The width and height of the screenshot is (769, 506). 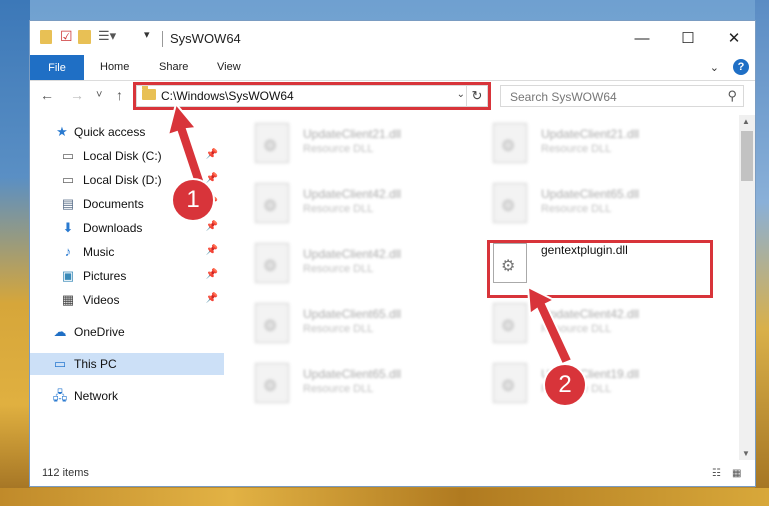 I want to click on step-2-badge: 2, so click(x=565, y=385).